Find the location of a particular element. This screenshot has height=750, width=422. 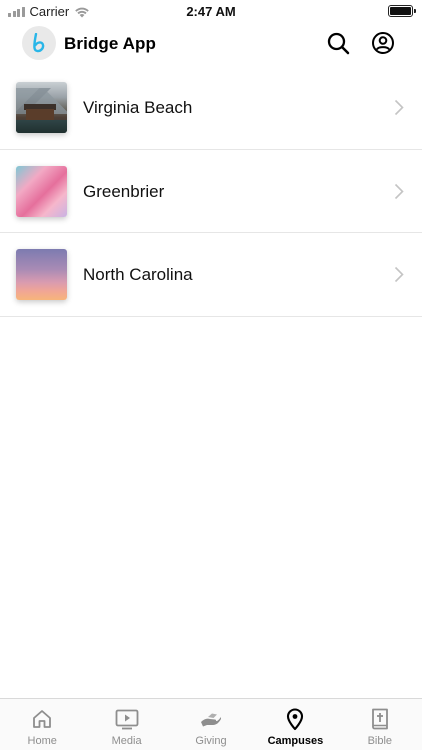

play-icon is located at coordinates (127, 719).